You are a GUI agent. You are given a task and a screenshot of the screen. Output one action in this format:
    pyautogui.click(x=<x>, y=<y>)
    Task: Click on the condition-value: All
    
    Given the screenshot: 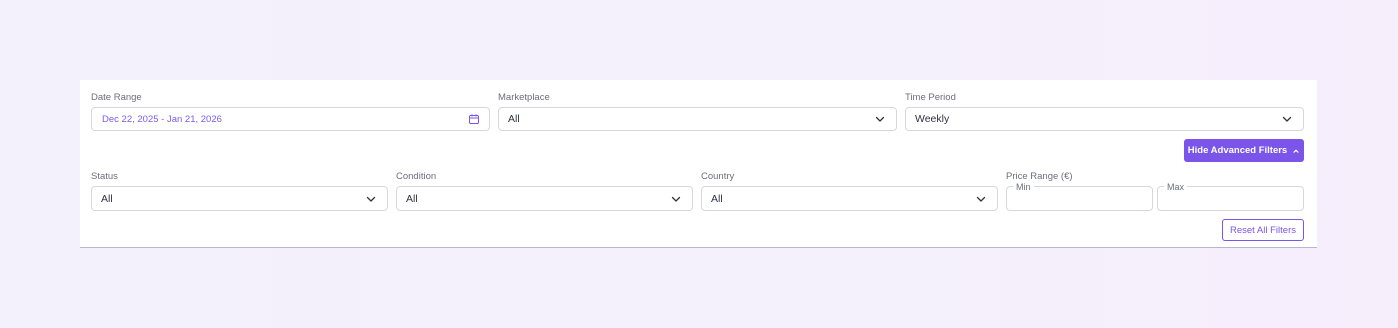 What is the action you would take?
    pyautogui.click(x=412, y=198)
    